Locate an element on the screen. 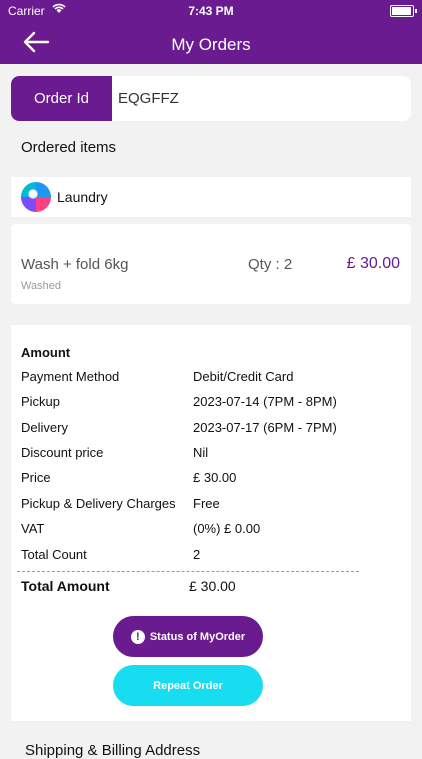  row-key: Pickup & Delivery Charges is located at coordinates (98, 503).